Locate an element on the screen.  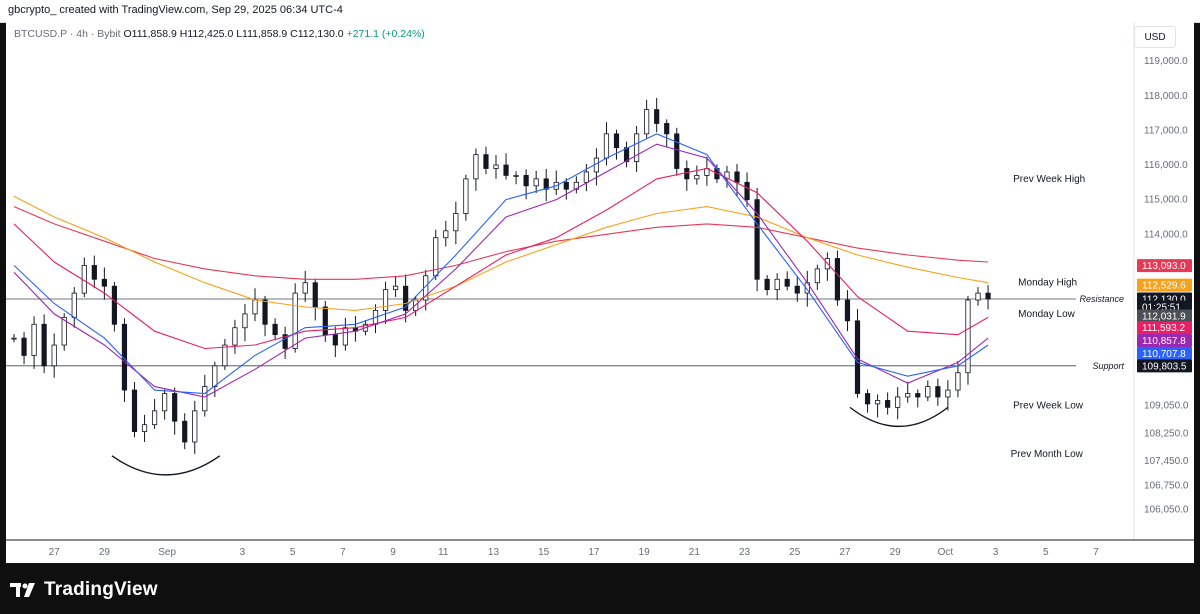
price-badge-label: 112,529.6 is located at coordinates (1164, 286).